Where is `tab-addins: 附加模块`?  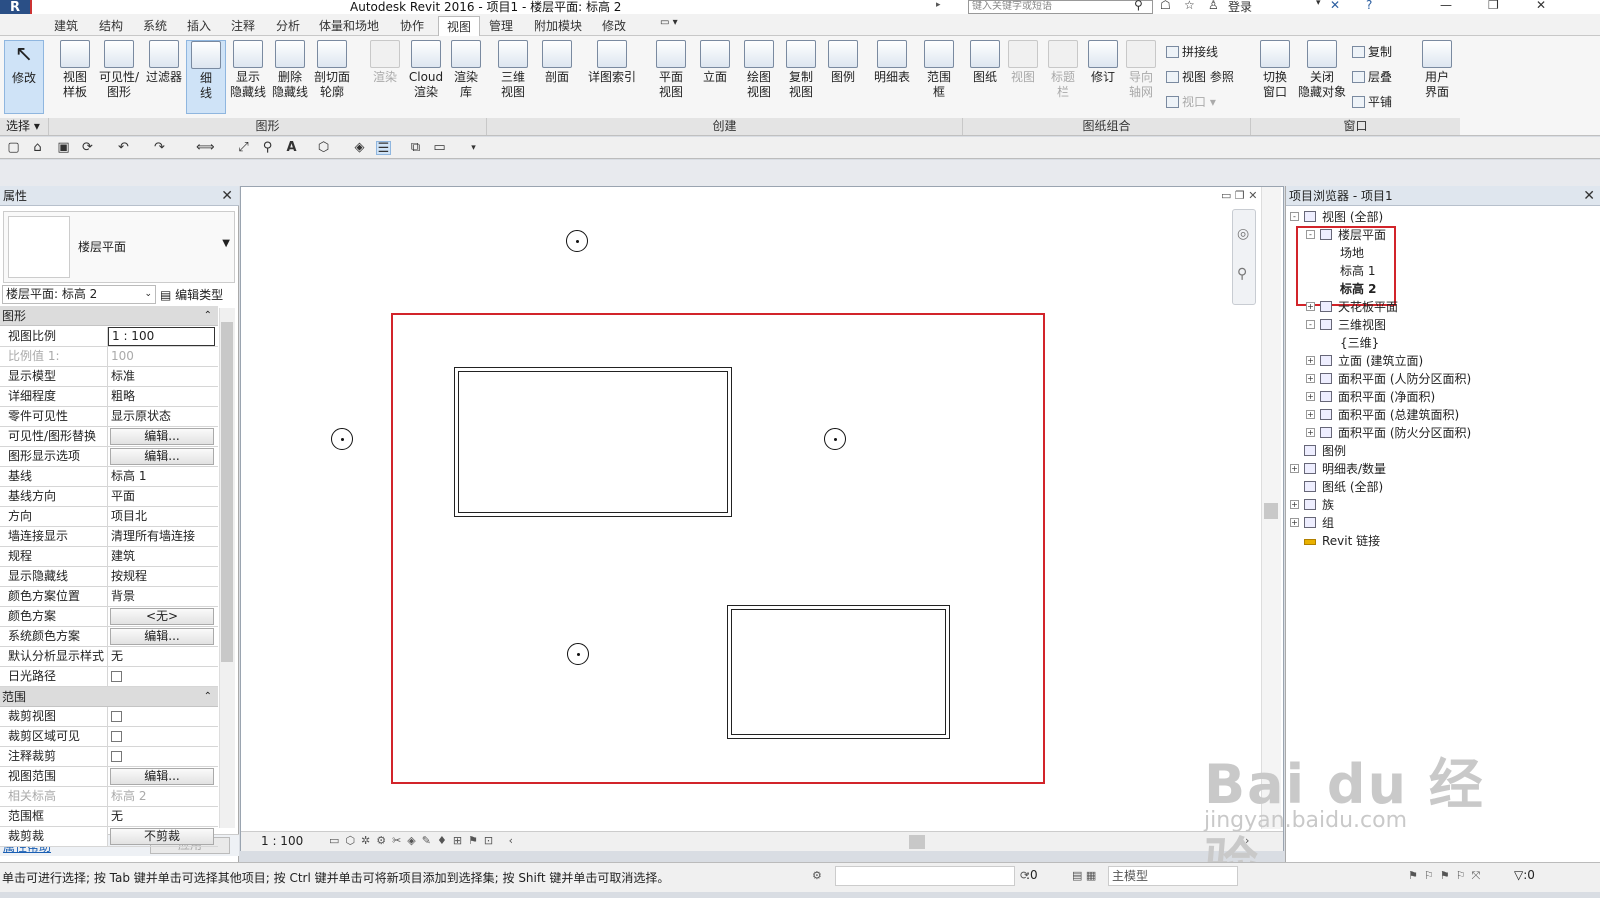
tab-addins: 附加模块 is located at coordinates (558, 25).